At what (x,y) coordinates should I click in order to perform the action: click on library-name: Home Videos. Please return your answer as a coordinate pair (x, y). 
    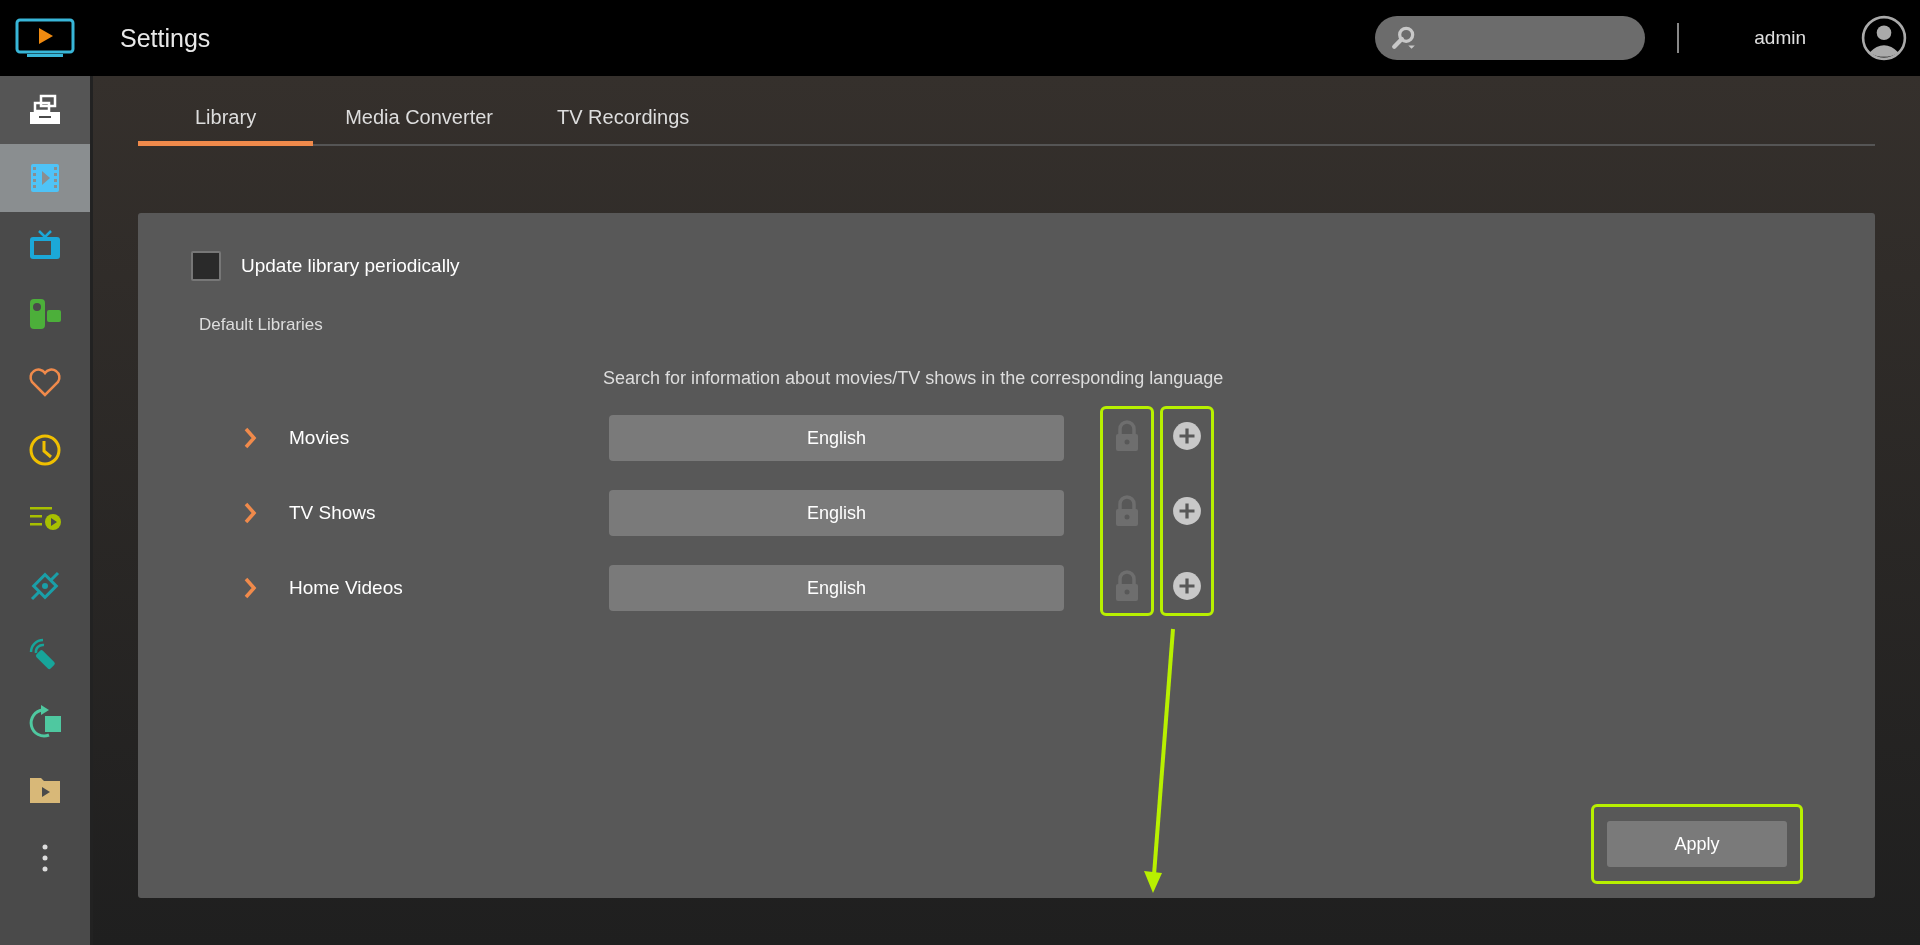
    Looking at the image, I should click on (346, 588).